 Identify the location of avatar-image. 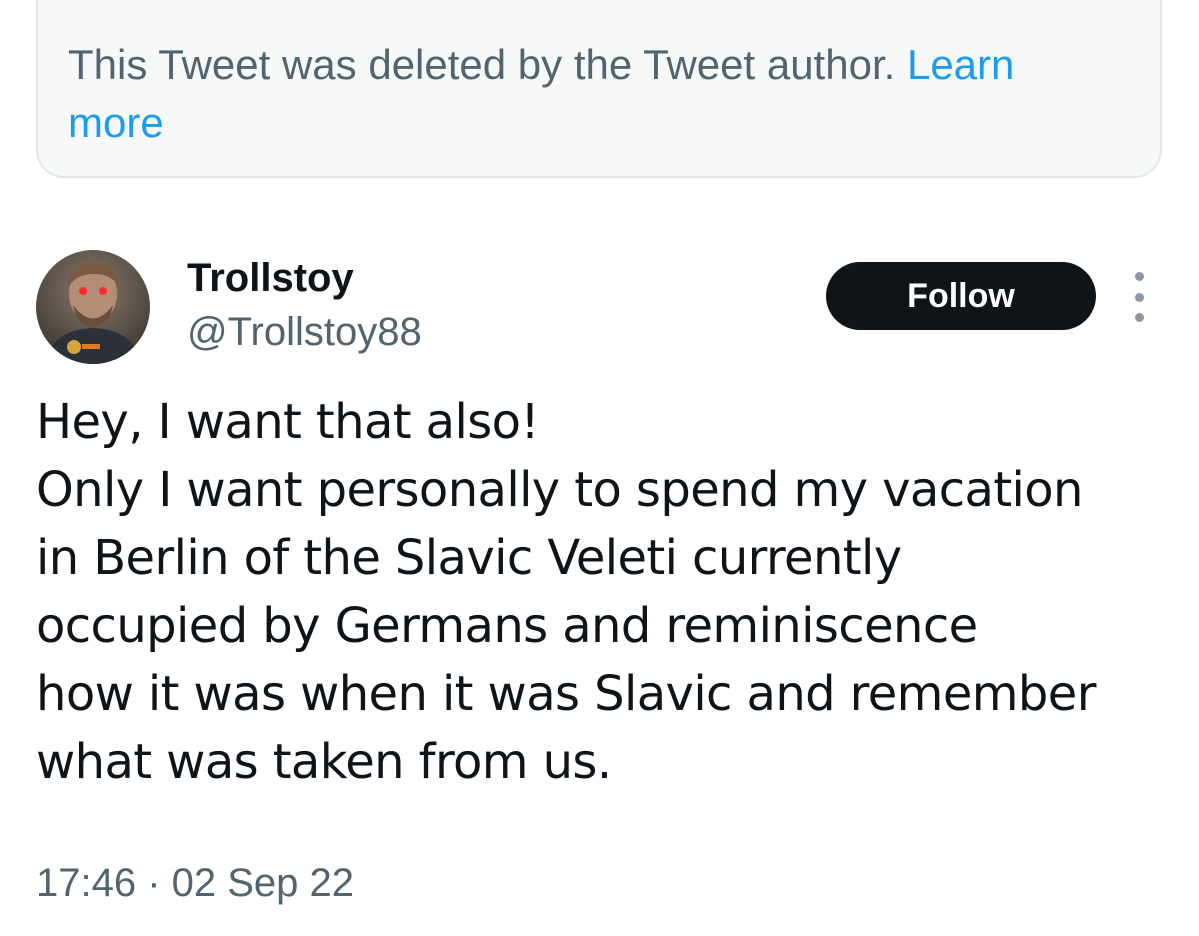
(93, 307).